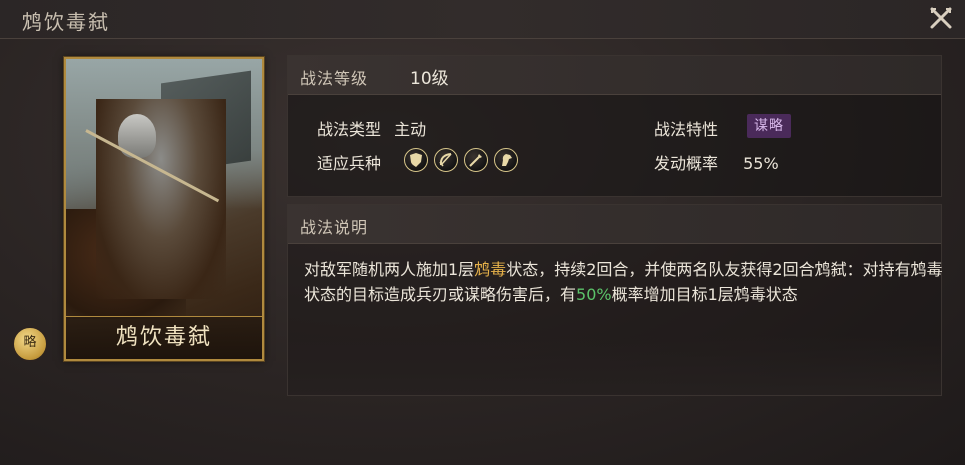 This screenshot has width=965, height=465. I want to click on skill-level-header: 战法等级 10级, so click(614, 75).